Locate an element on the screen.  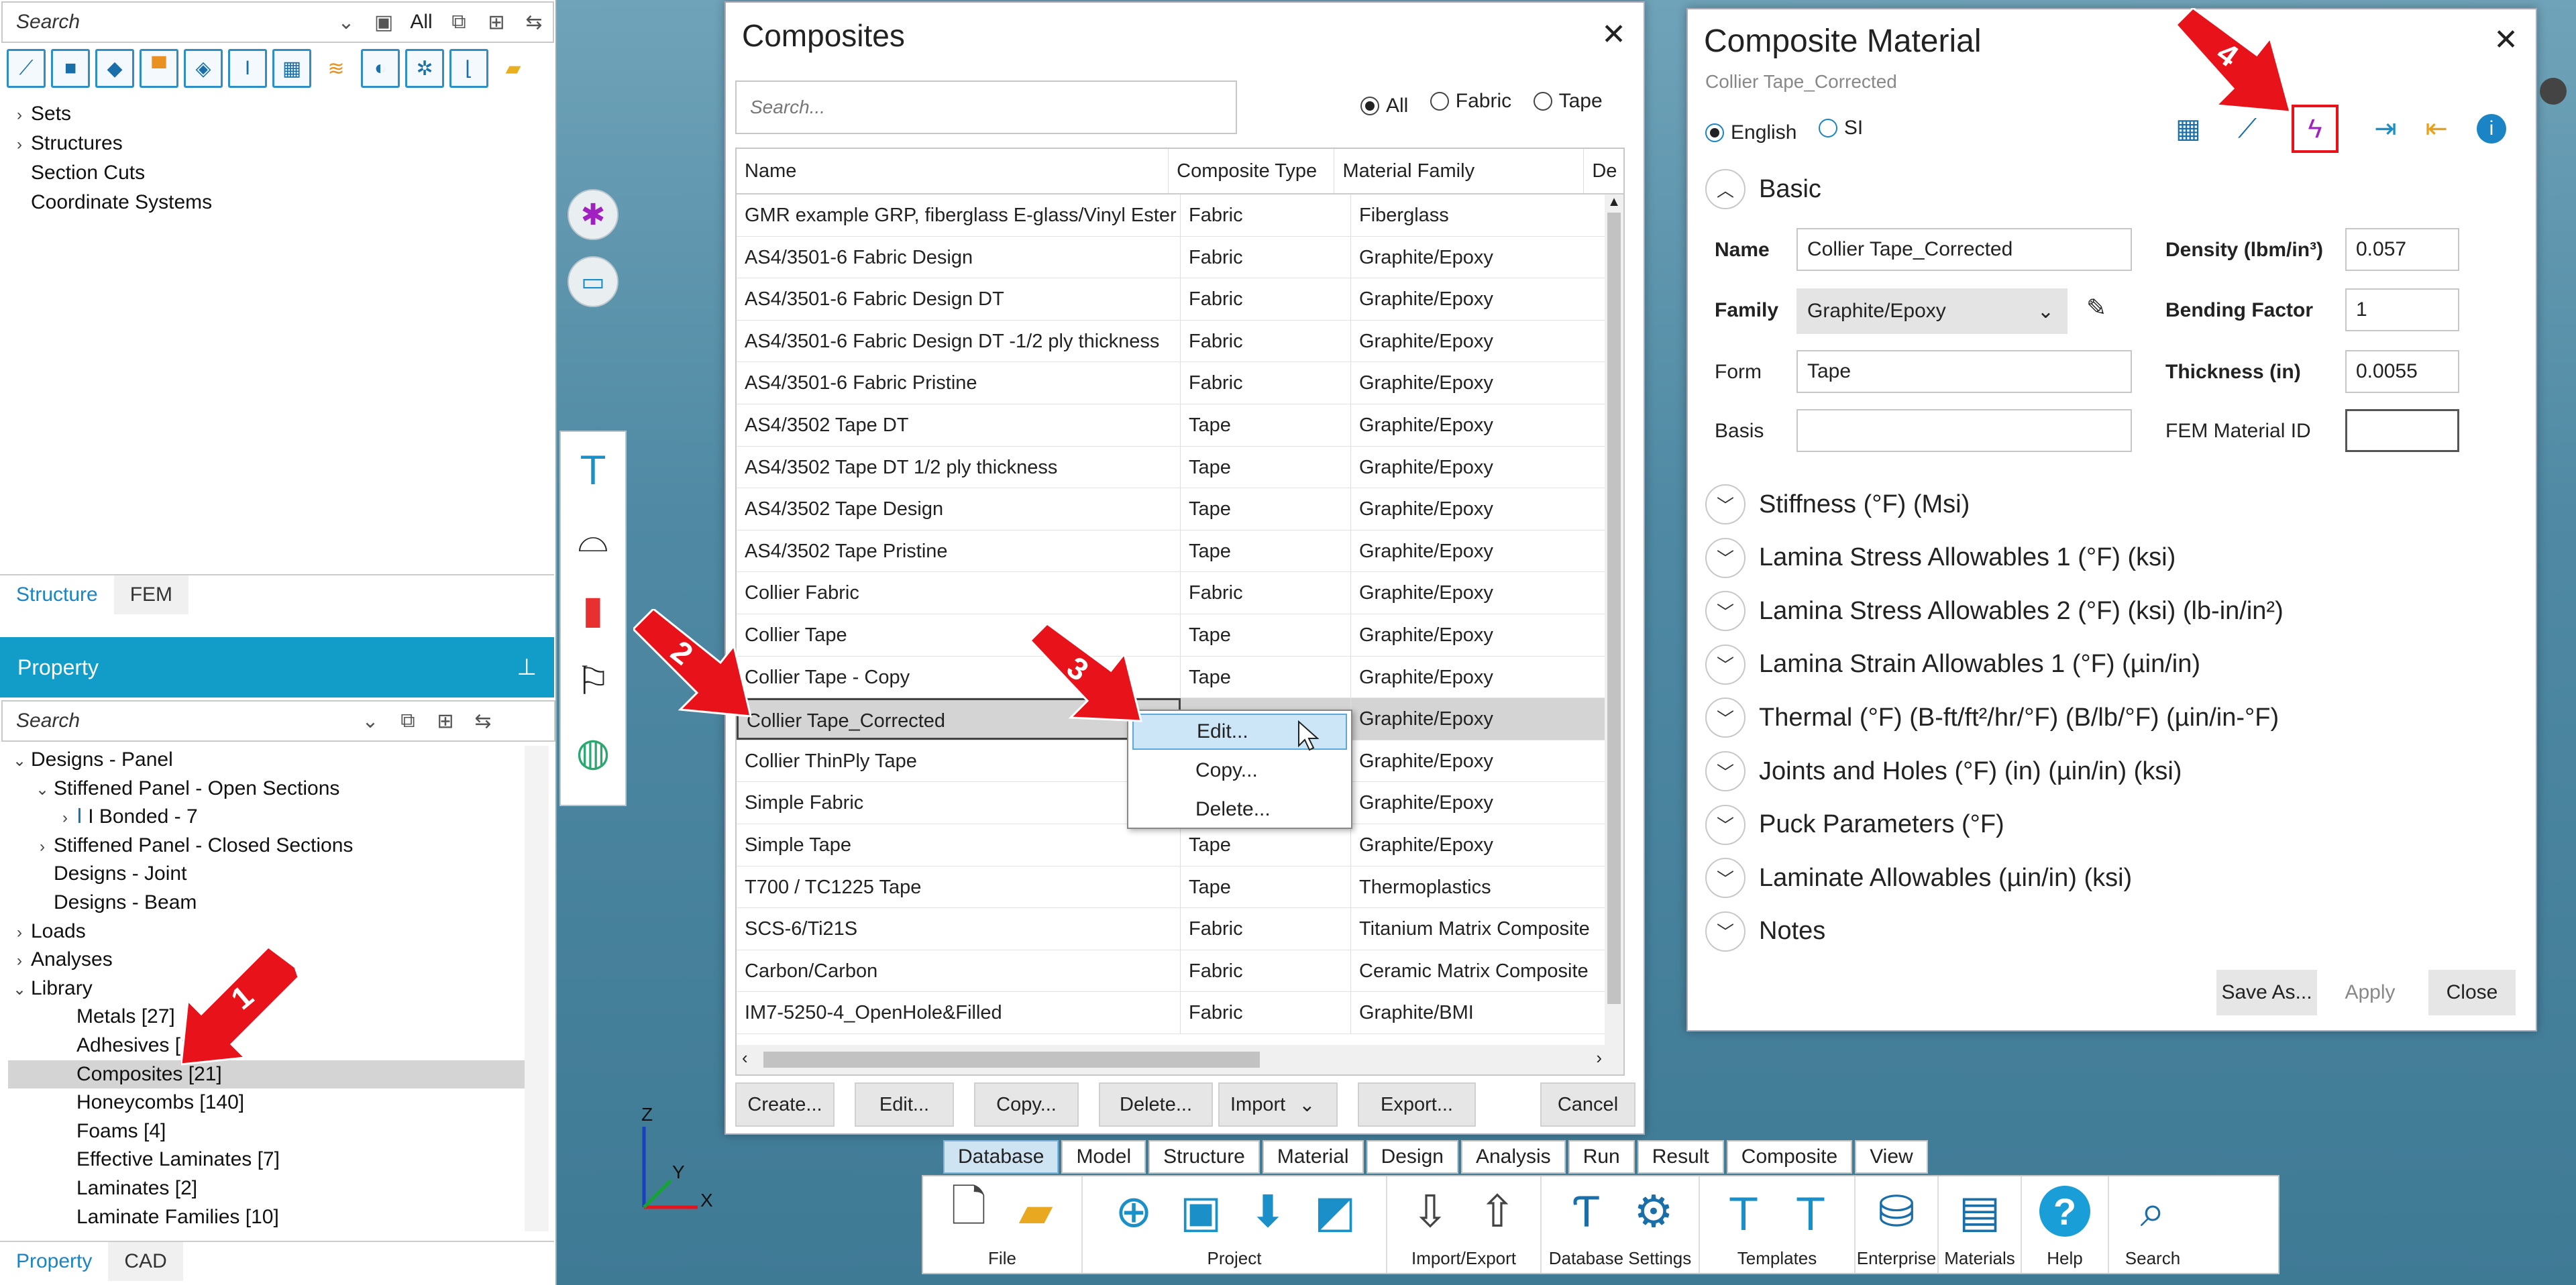
property-tree-item: Designs - Beam is located at coordinates (266, 903).